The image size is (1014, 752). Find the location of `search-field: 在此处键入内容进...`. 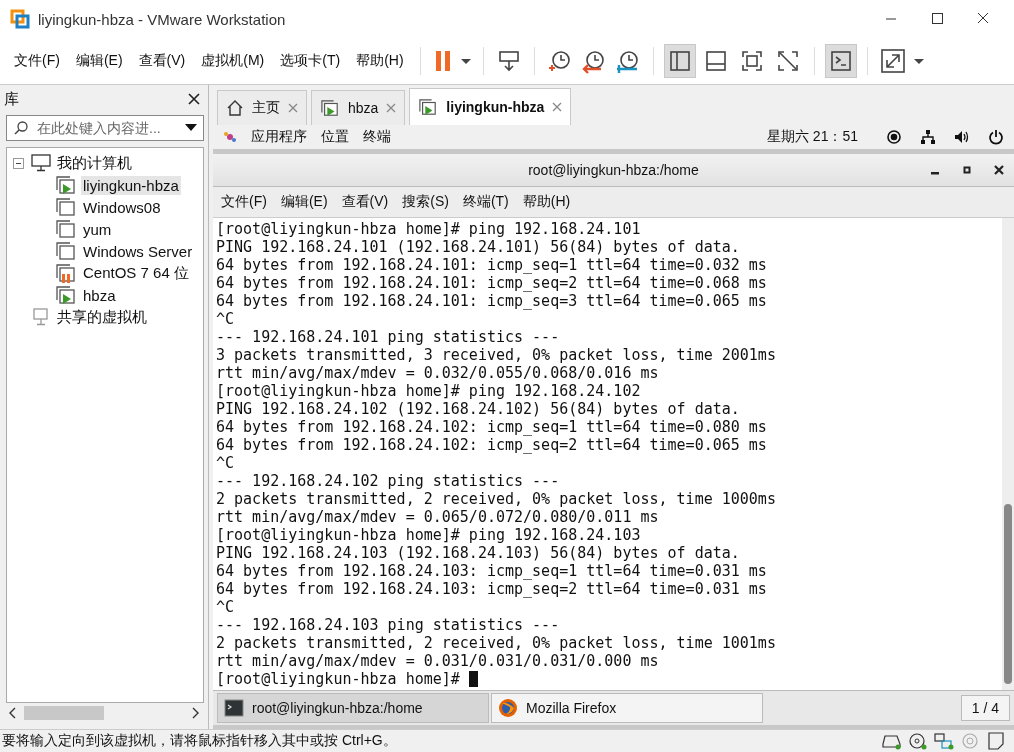

search-field: 在此处键入内容进... is located at coordinates (105, 128).